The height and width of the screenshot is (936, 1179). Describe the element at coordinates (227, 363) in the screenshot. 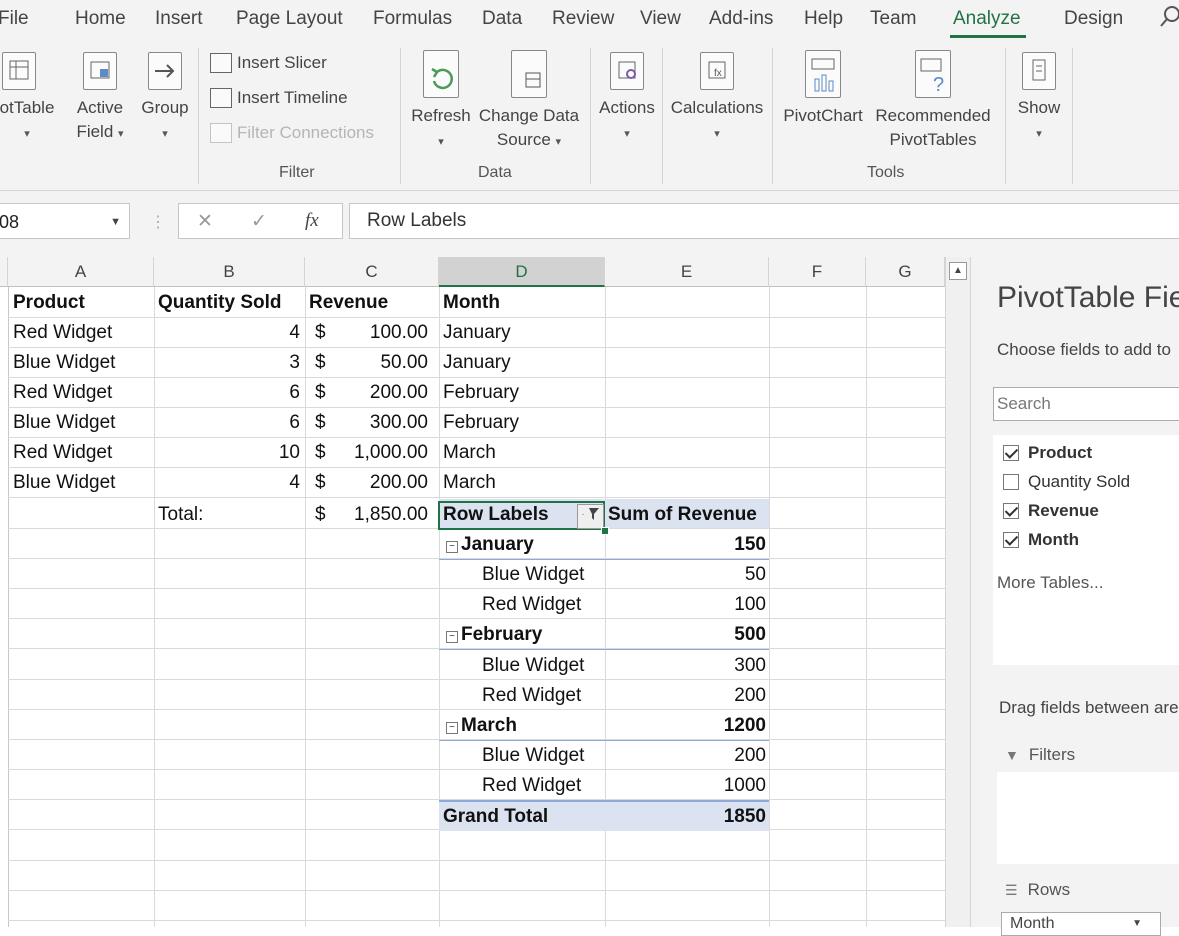

I see `cell-qty: 3` at that location.